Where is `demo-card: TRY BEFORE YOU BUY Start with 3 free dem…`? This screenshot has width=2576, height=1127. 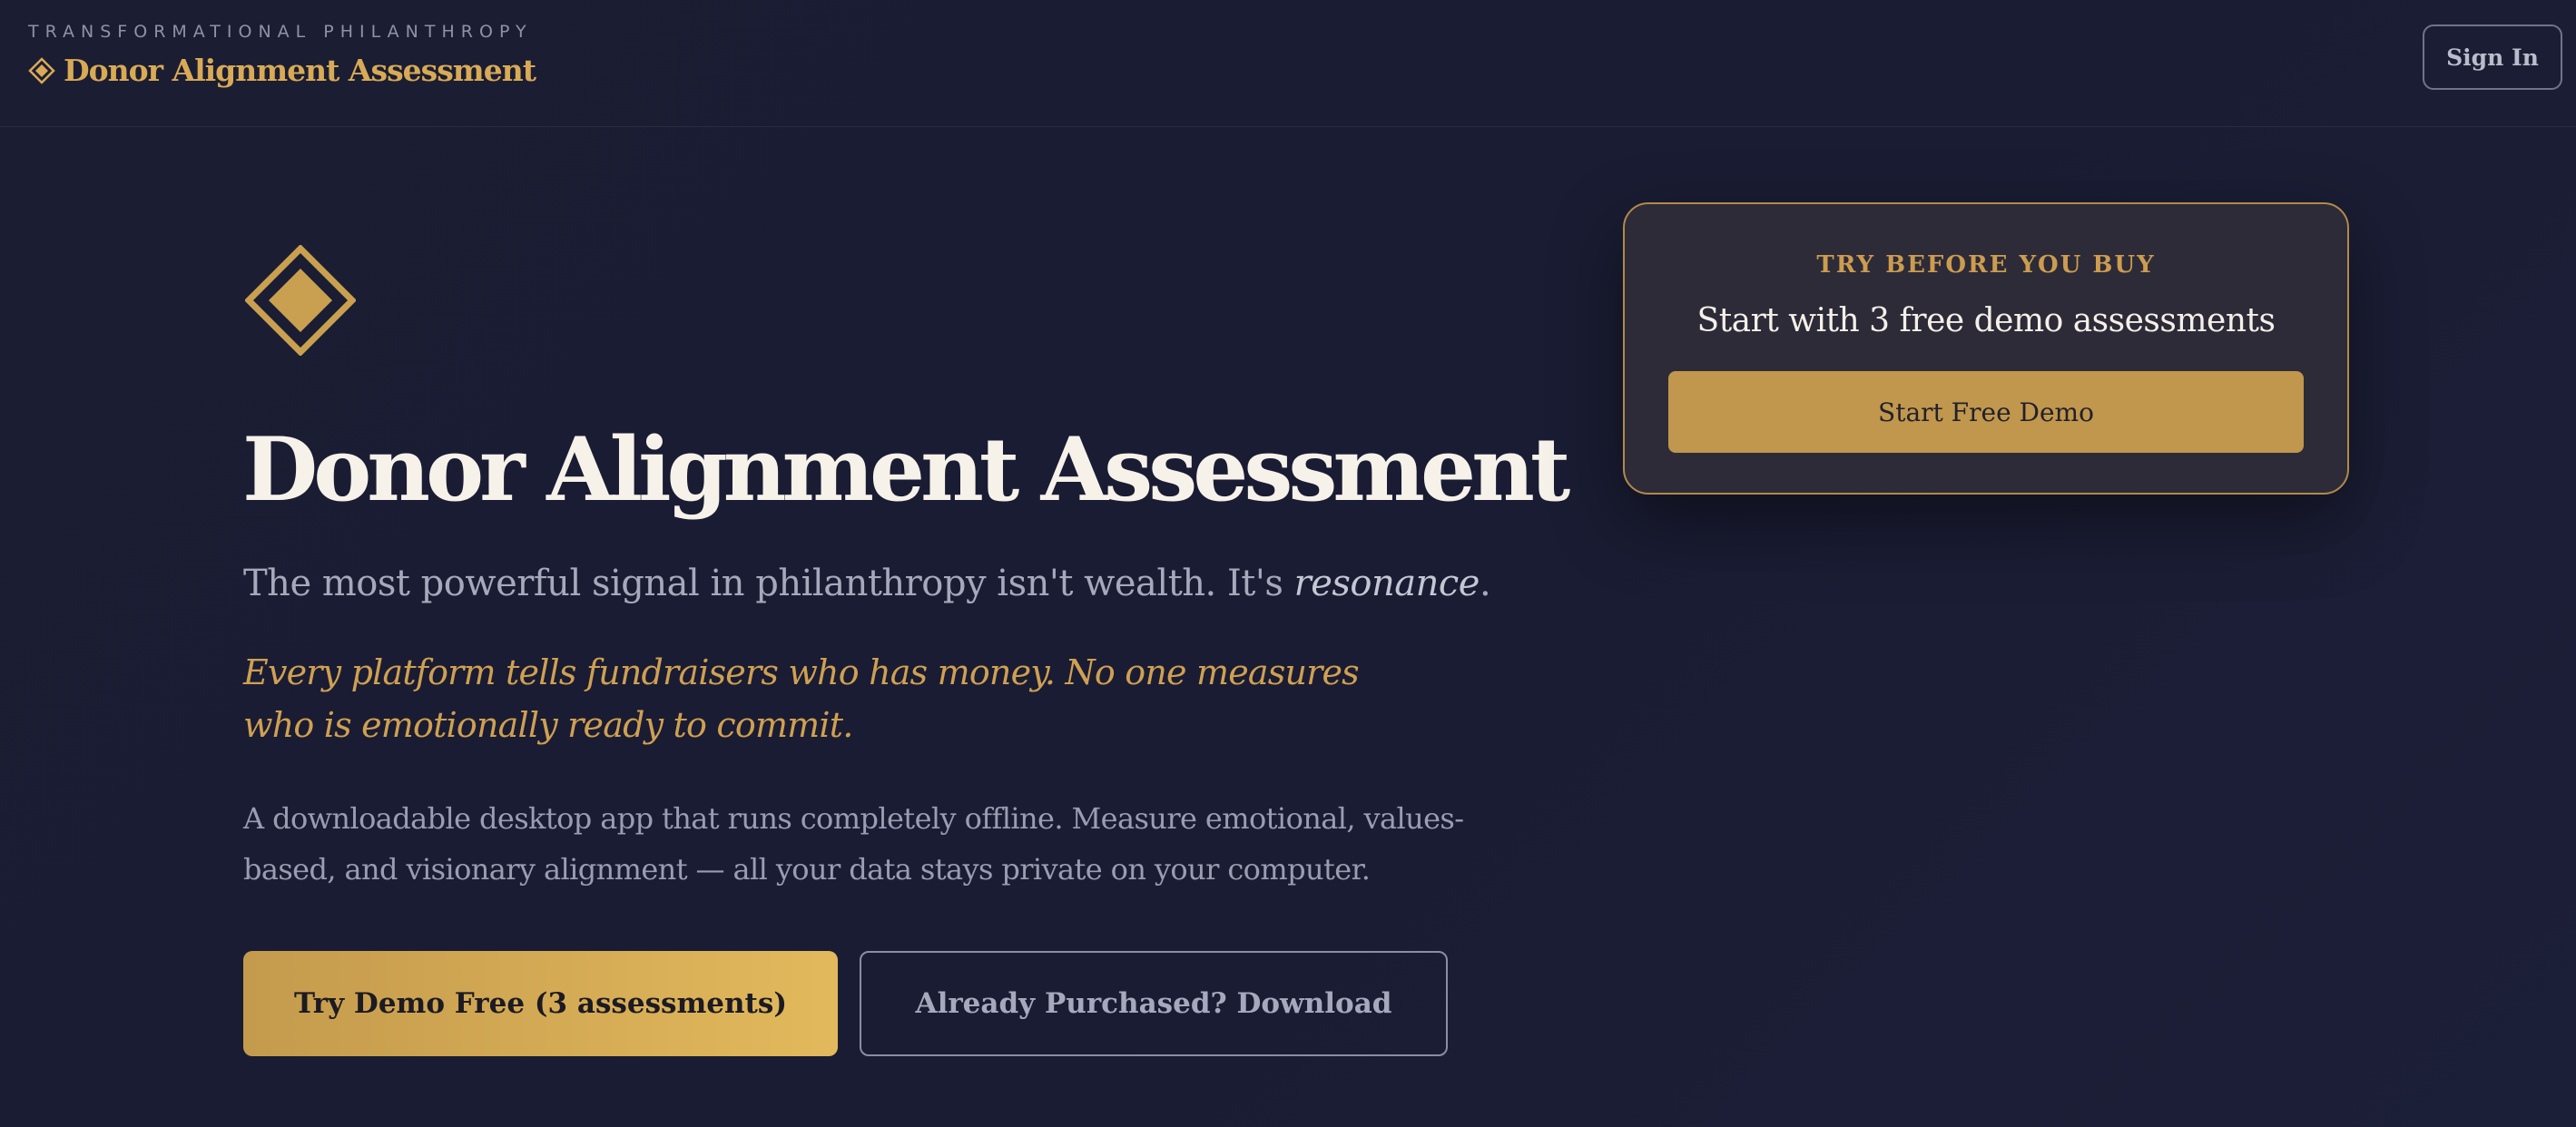 demo-card: TRY BEFORE YOU BUY Start with 3 free dem… is located at coordinates (1986, 348).